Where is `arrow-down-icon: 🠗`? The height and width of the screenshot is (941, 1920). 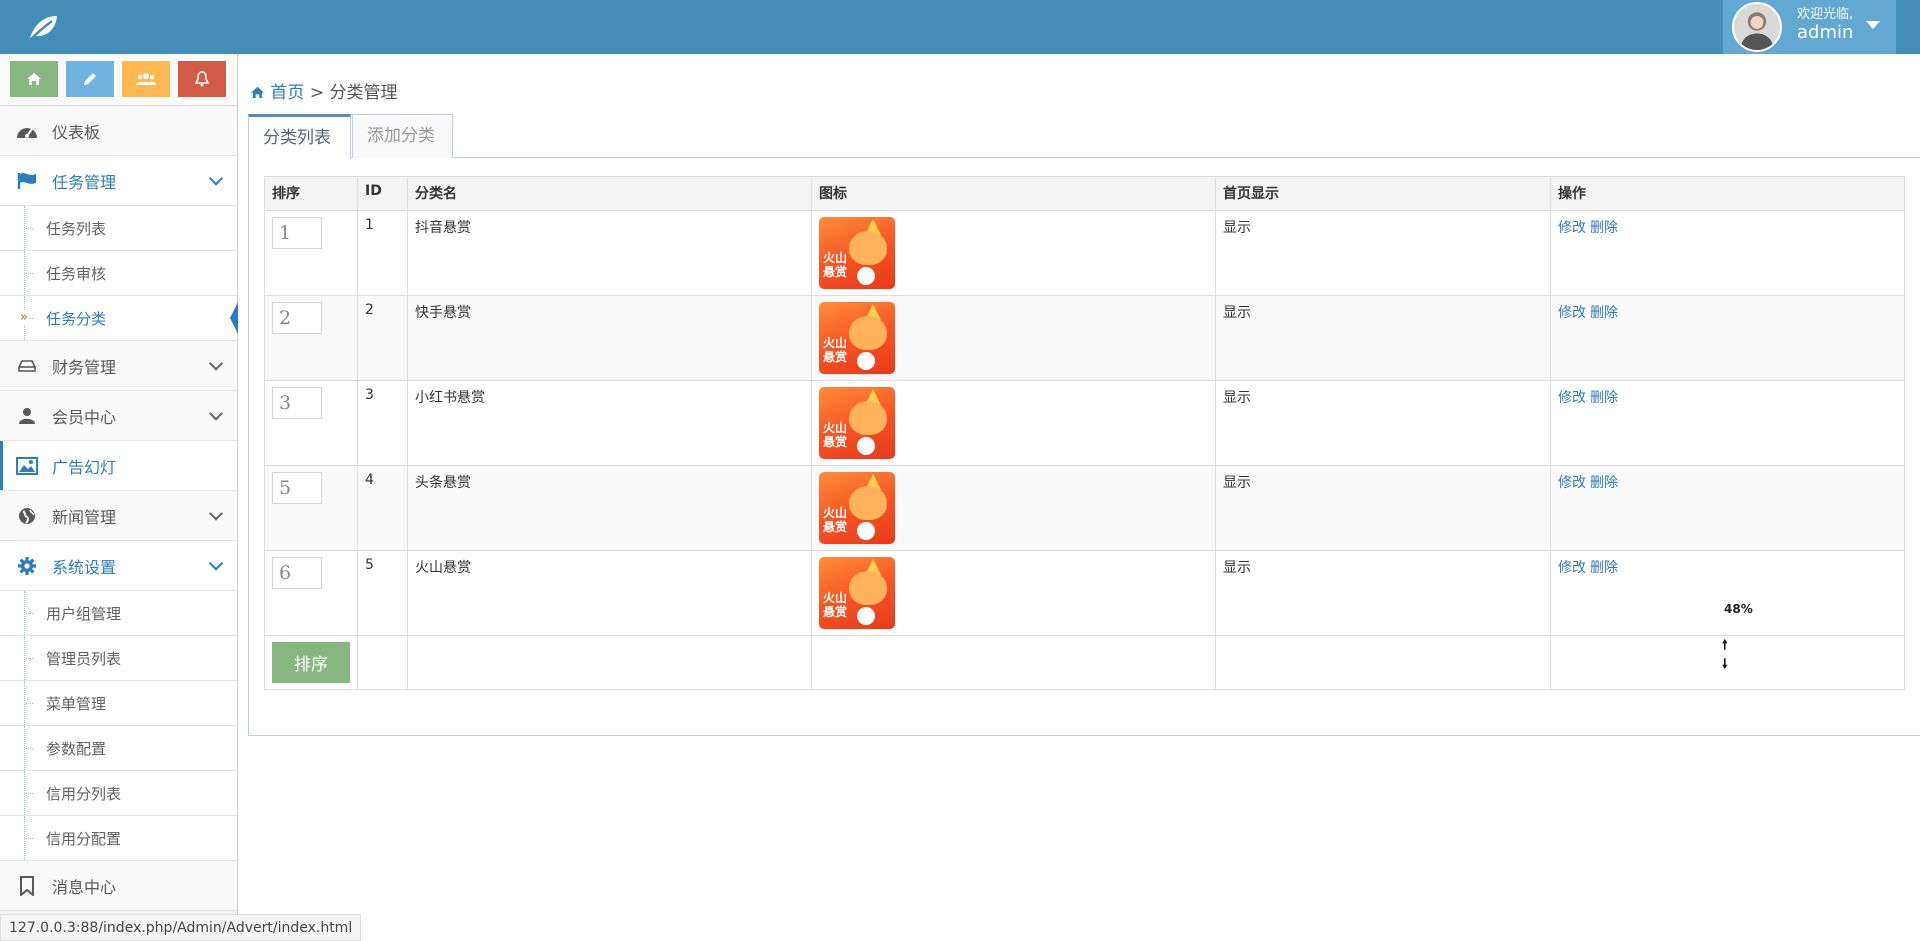 arrow-down-icon: 🠗 is located at coordinates (1725, 664).